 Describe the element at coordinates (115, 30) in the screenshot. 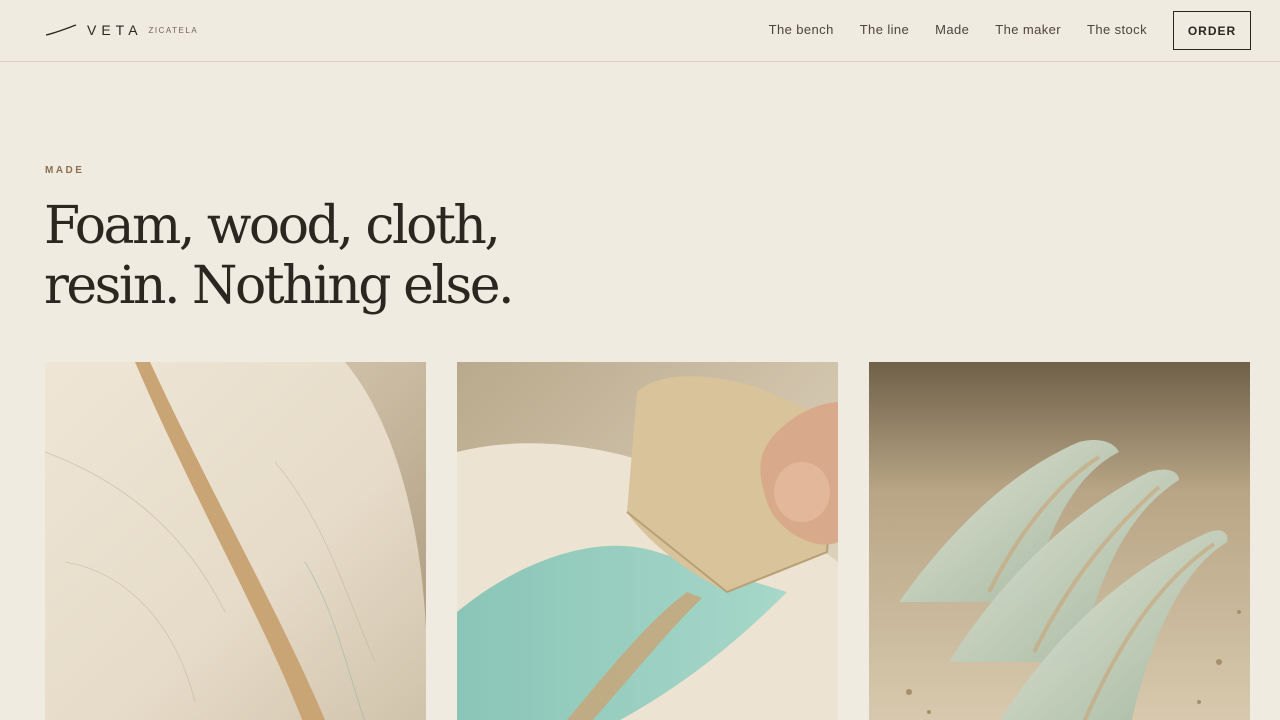

I see `brand-name: VETA` at that location.